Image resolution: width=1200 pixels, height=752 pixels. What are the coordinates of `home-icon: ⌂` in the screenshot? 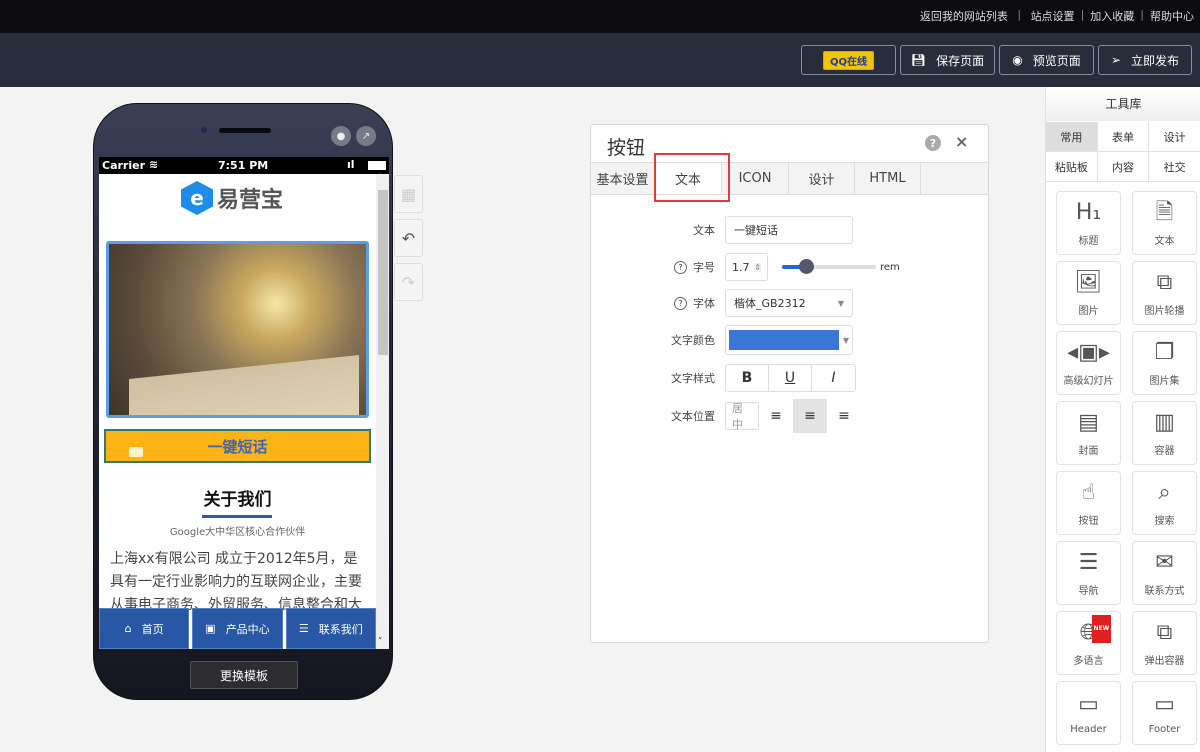 It's located at (128, 628).